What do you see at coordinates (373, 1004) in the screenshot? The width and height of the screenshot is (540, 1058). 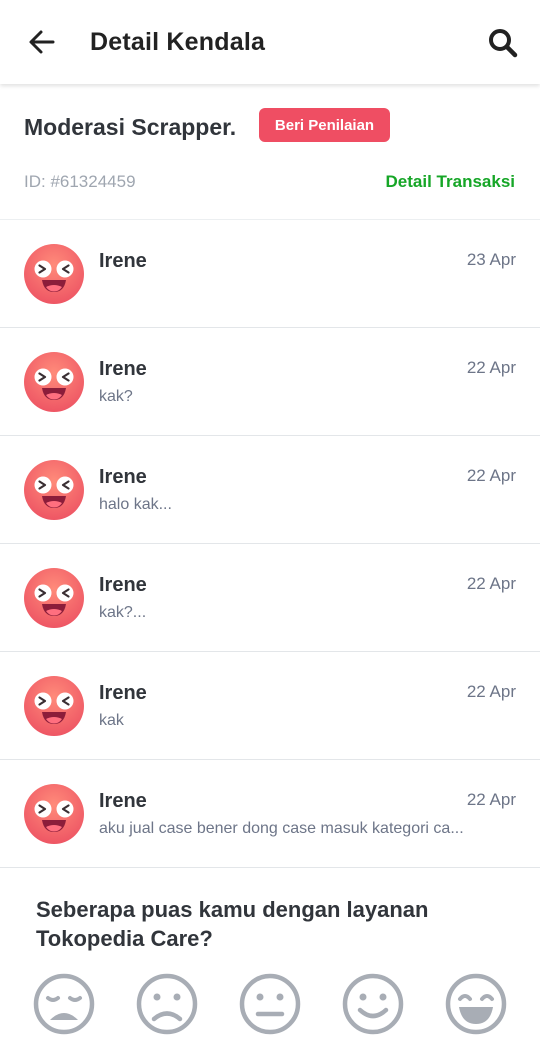 I see `smile-face-icon` at bounding box center [373, 1004].